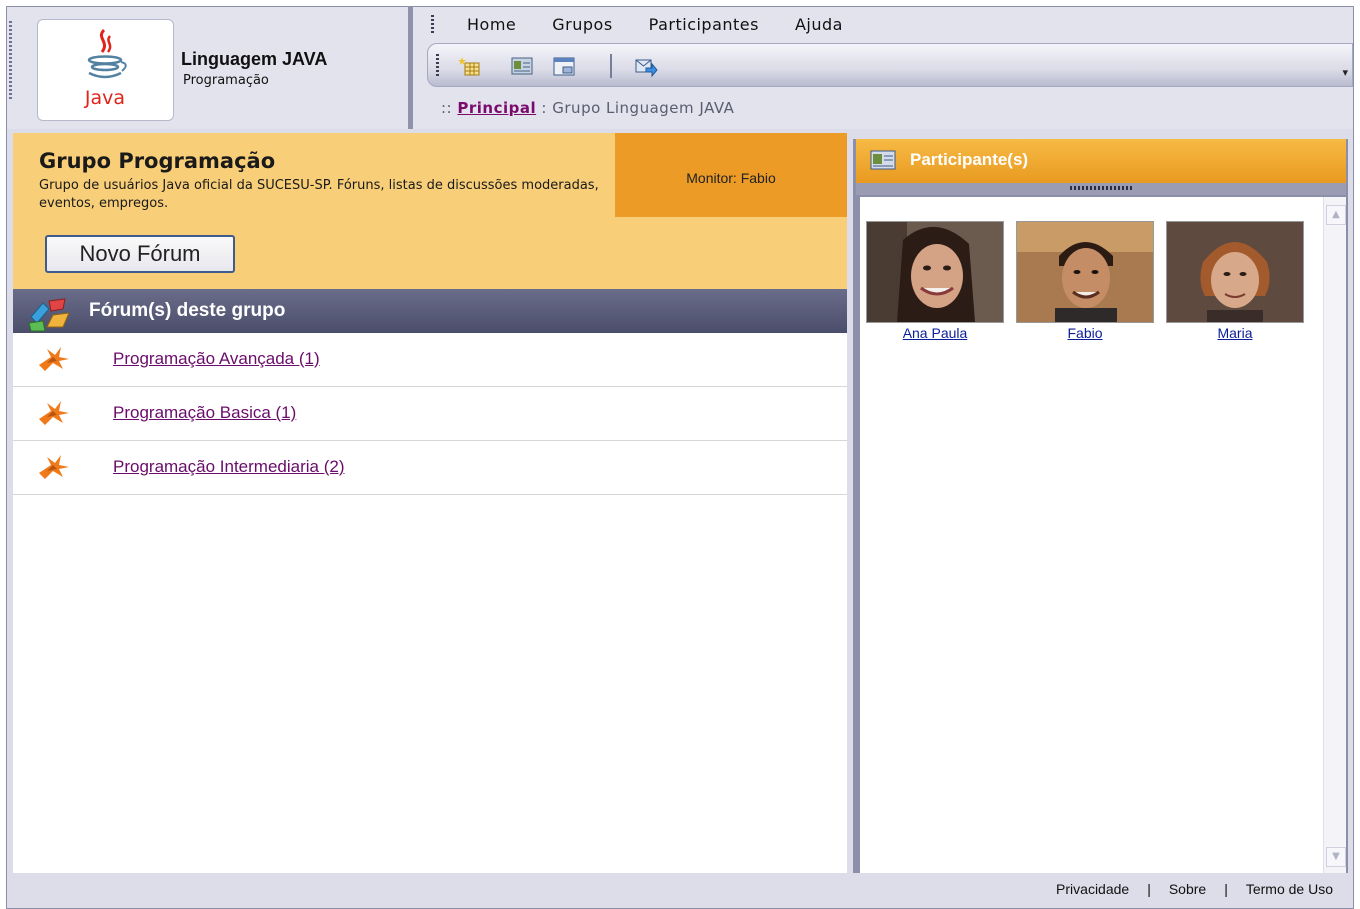 This screenshot has width=1360, height=909. What do you see at coordinates (1092, 889) in the screenshot?
I see `footer-link-privacidade: Privacidade` at bounding box center [1092, 889].